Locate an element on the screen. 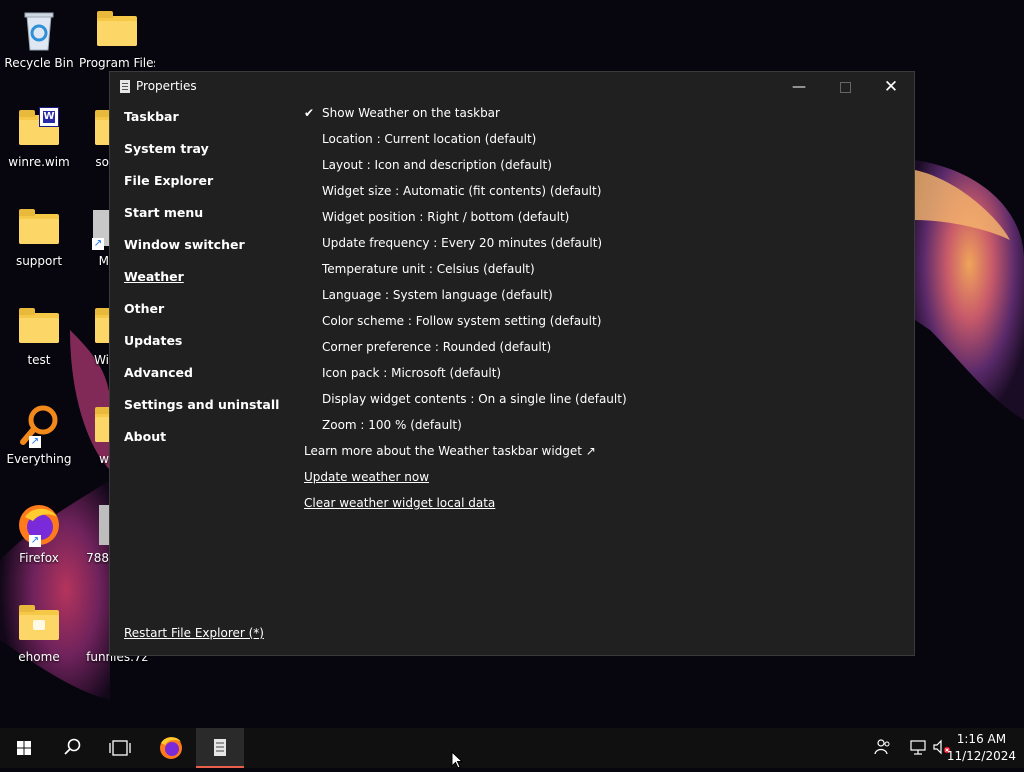 The height and width of the screenshot is (772, 1024). nav-item-label: Weather is located at coordinates (154, 276).